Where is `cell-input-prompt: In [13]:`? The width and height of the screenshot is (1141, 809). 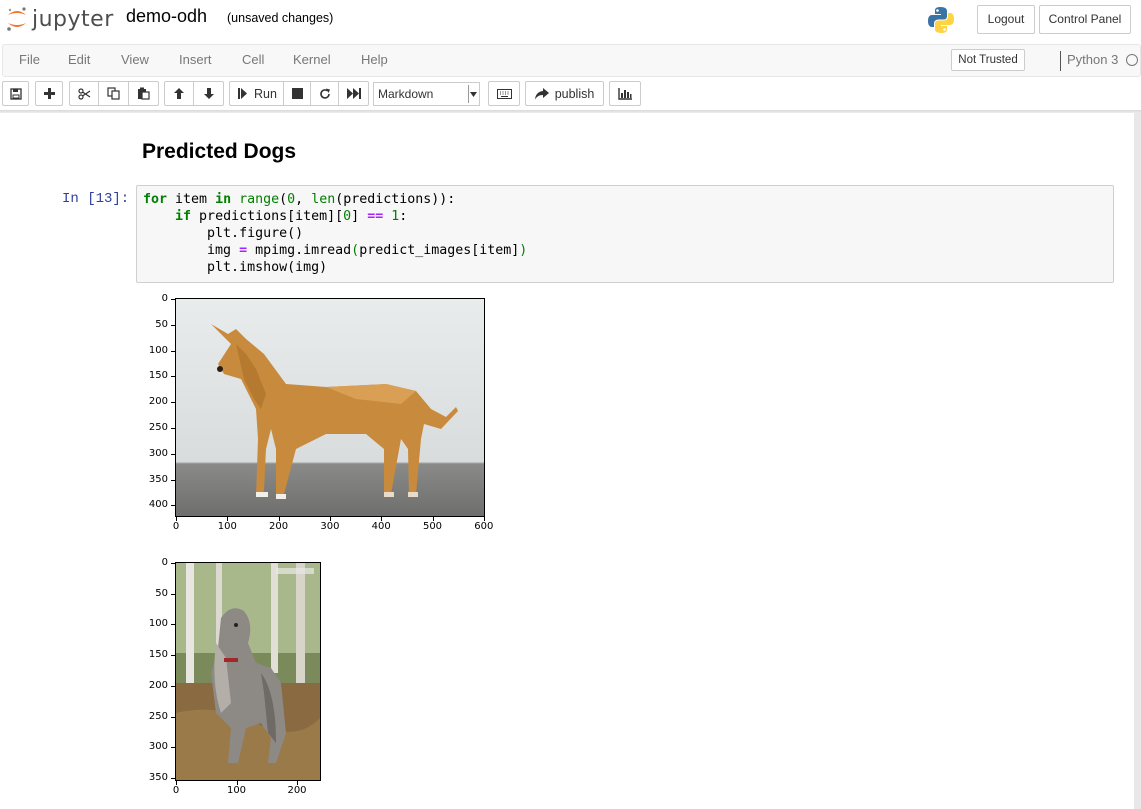 cell-input-prompt: In [13]: is located at coordinates (96, 199).